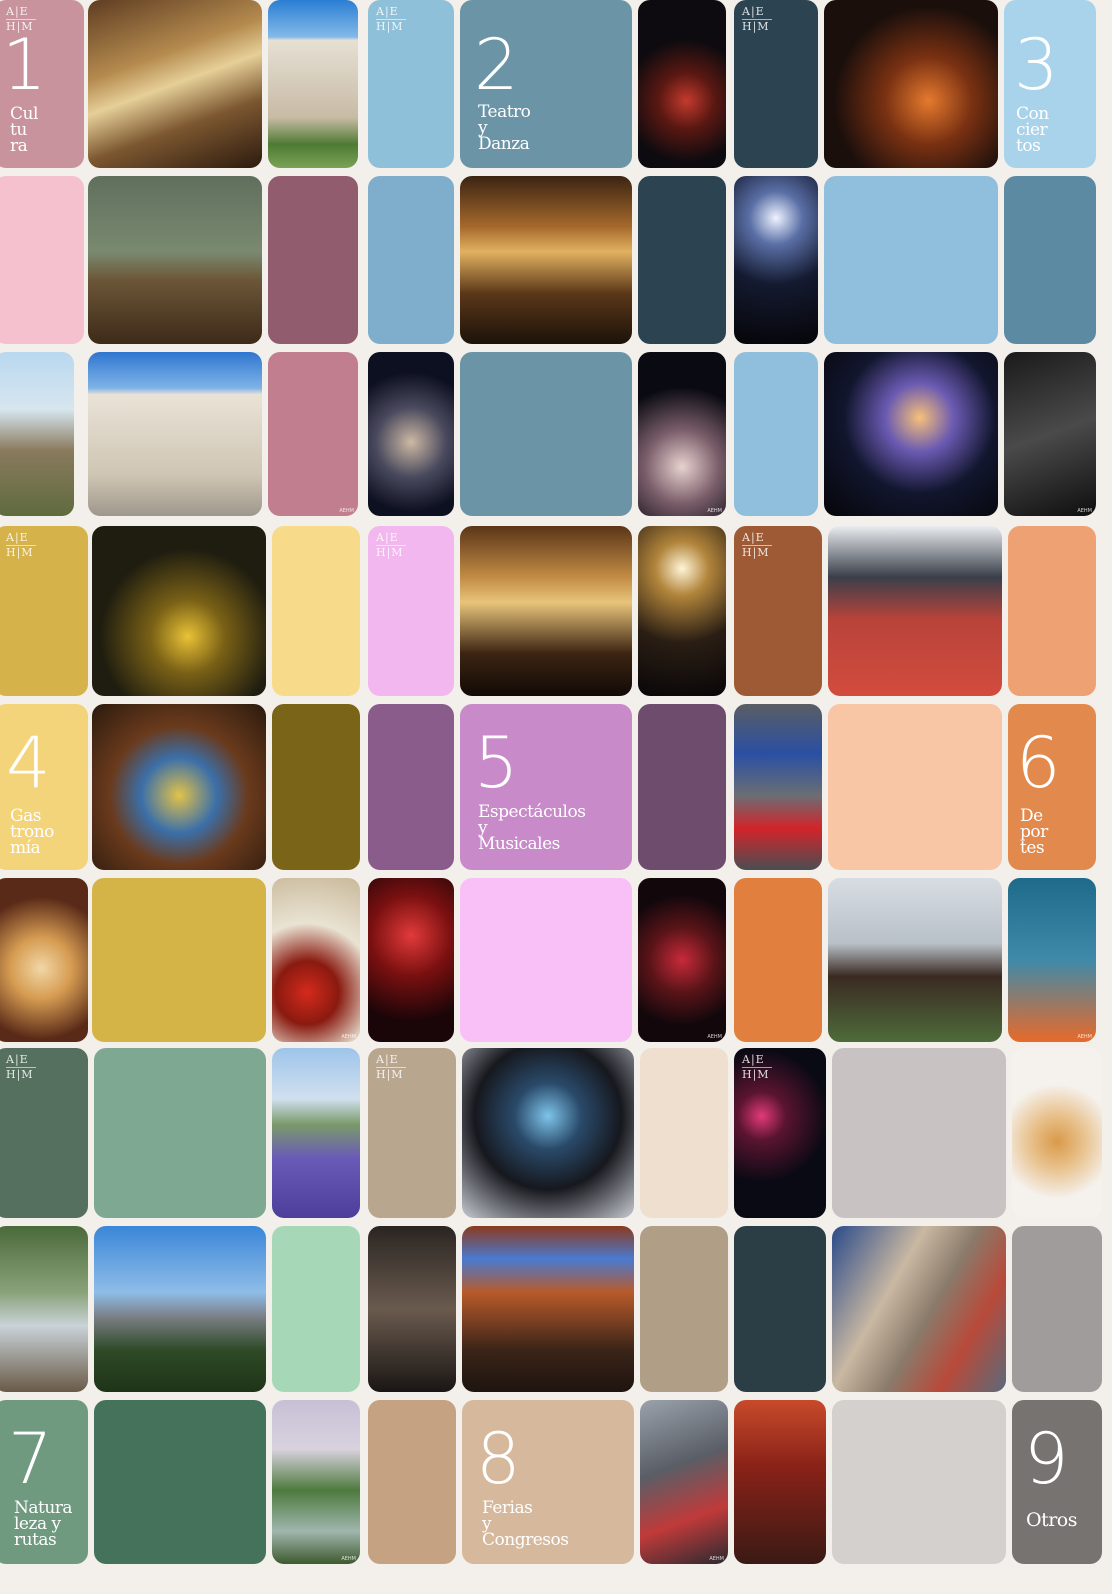 This screenshot has height=1594, width=1112. Describe the element at coordinates (44, 960) in the screenshot. I see `pancakes-photo` at that location.